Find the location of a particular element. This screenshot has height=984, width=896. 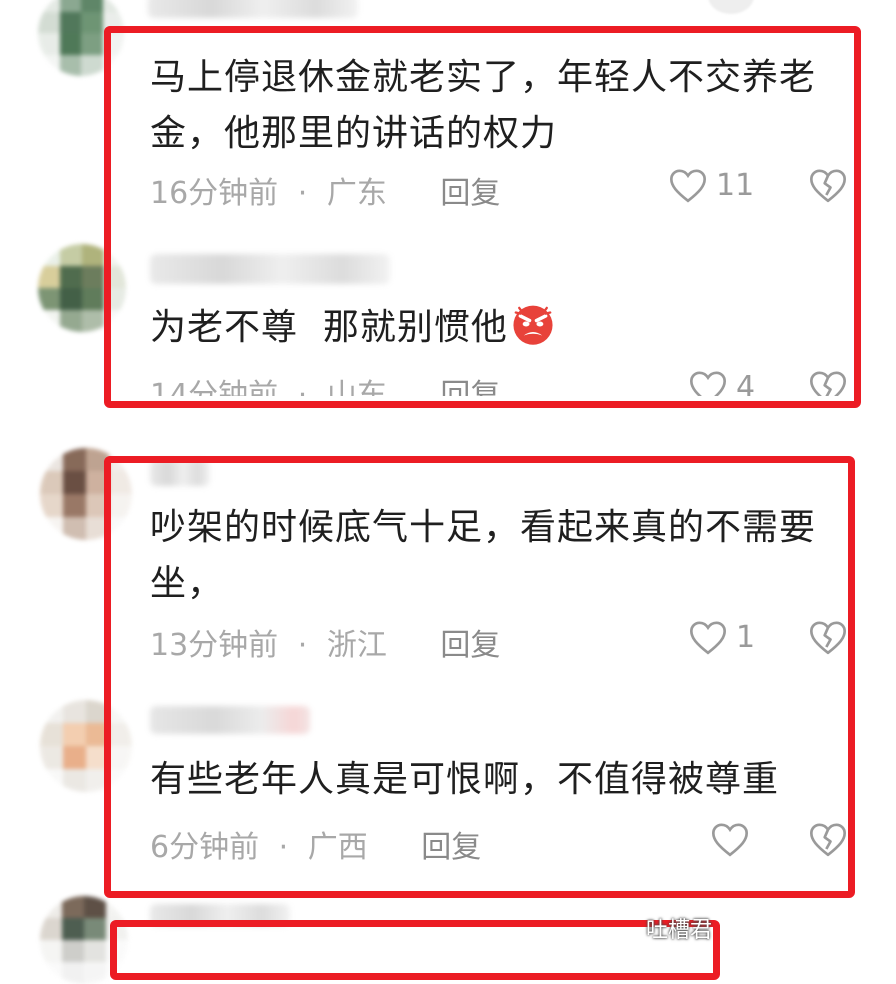

highlight-box is located at coordinates (415, 950).